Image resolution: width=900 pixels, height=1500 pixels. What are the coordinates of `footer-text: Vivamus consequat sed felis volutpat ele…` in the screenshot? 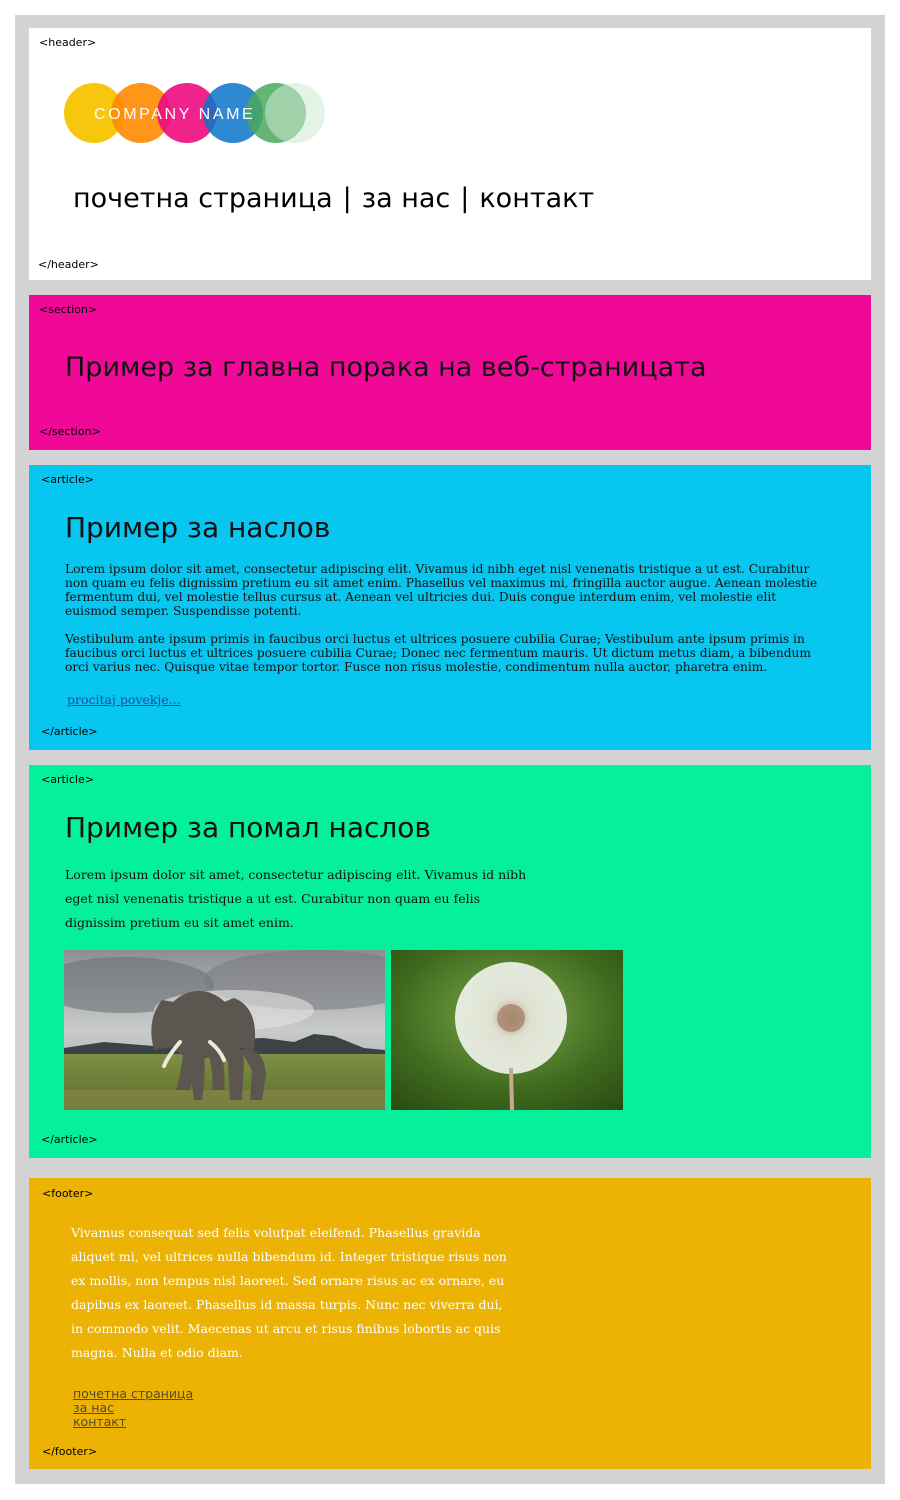 It's located at (289, 1292).